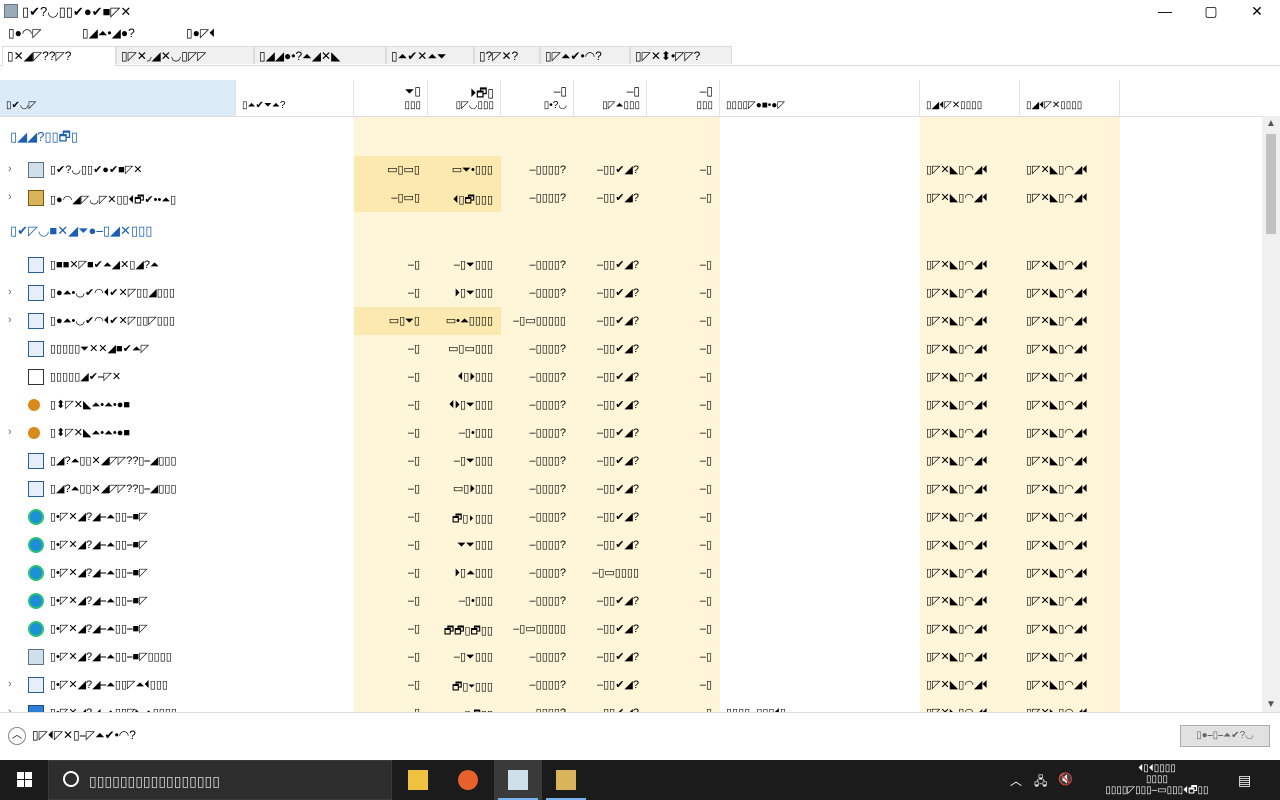  Describe the element at coordinates (430, 55) in the screenshot. I see `tab-4: ▯⏶✔✕⏶⏷` at that location.